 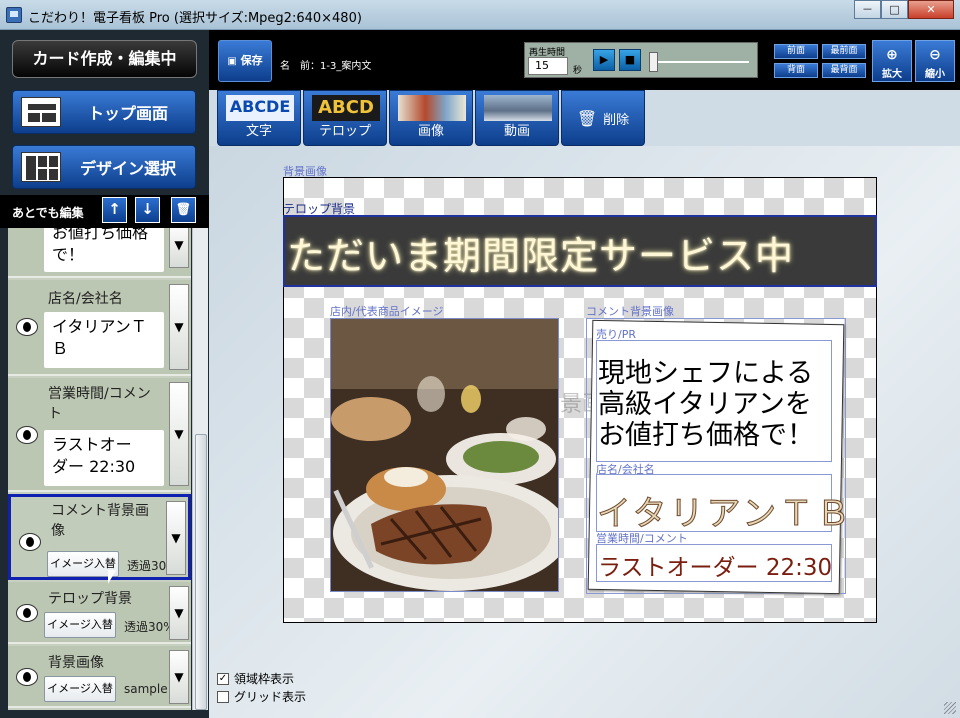 I want to click on element-toolbar: ABCDE 文字 ABCD テロップ 画像 動画 🗑 削除, so click(x=584, y=118).